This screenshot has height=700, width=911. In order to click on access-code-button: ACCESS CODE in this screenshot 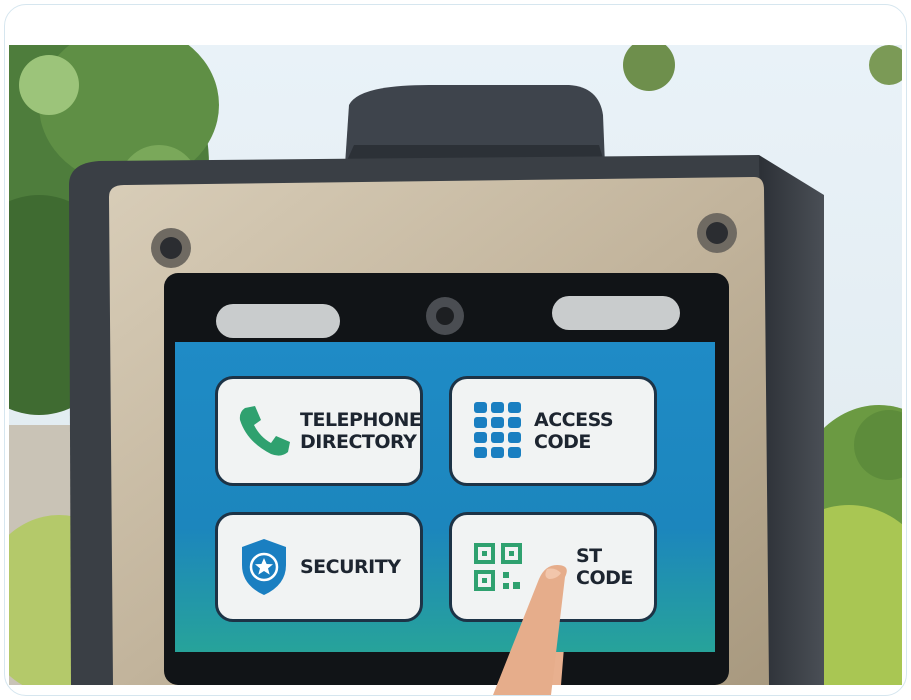, I will do `click(553, 431)`.